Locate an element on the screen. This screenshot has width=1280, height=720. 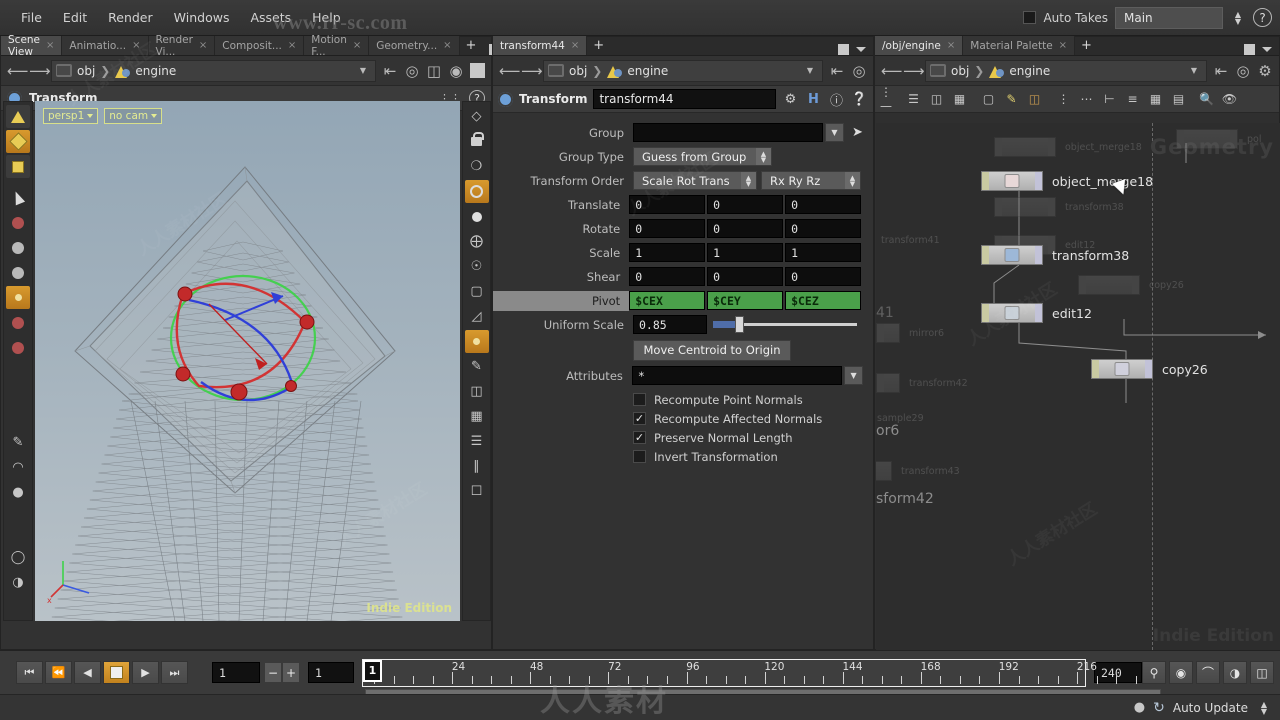
shear-x-input: 0 is located at coordinates (667, 276).